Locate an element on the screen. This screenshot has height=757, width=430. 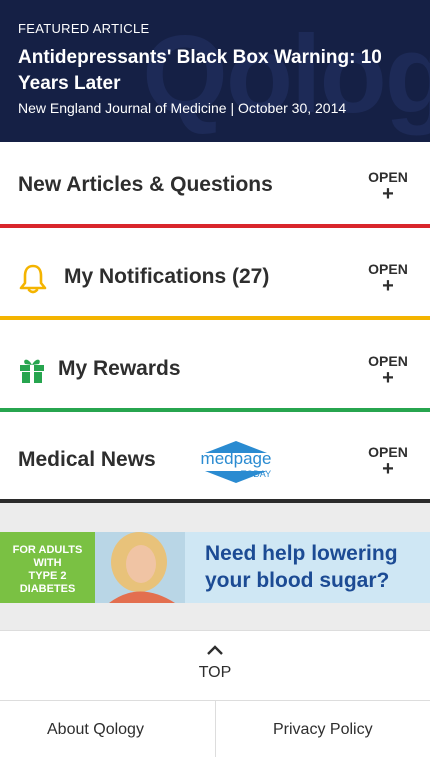
section-notifications: My Notifications (27) OPEN + is located at coordinates (215, 277).